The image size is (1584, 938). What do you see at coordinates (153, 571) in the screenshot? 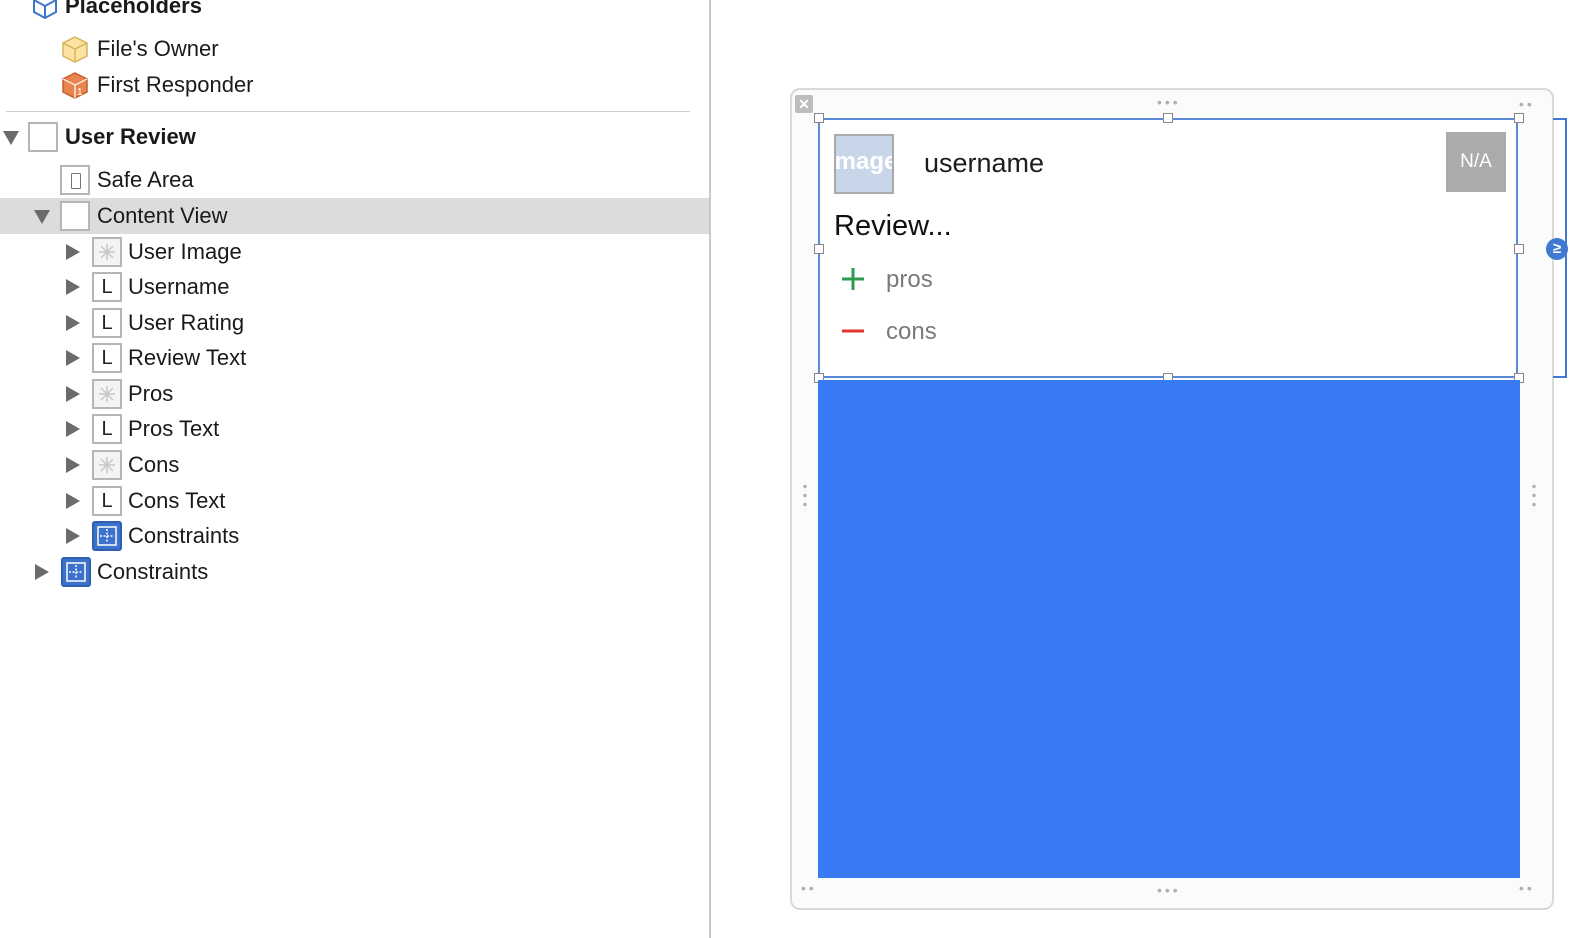
I see `outline-root-constraints-label: Constraints` at bounding box center [153, 571].